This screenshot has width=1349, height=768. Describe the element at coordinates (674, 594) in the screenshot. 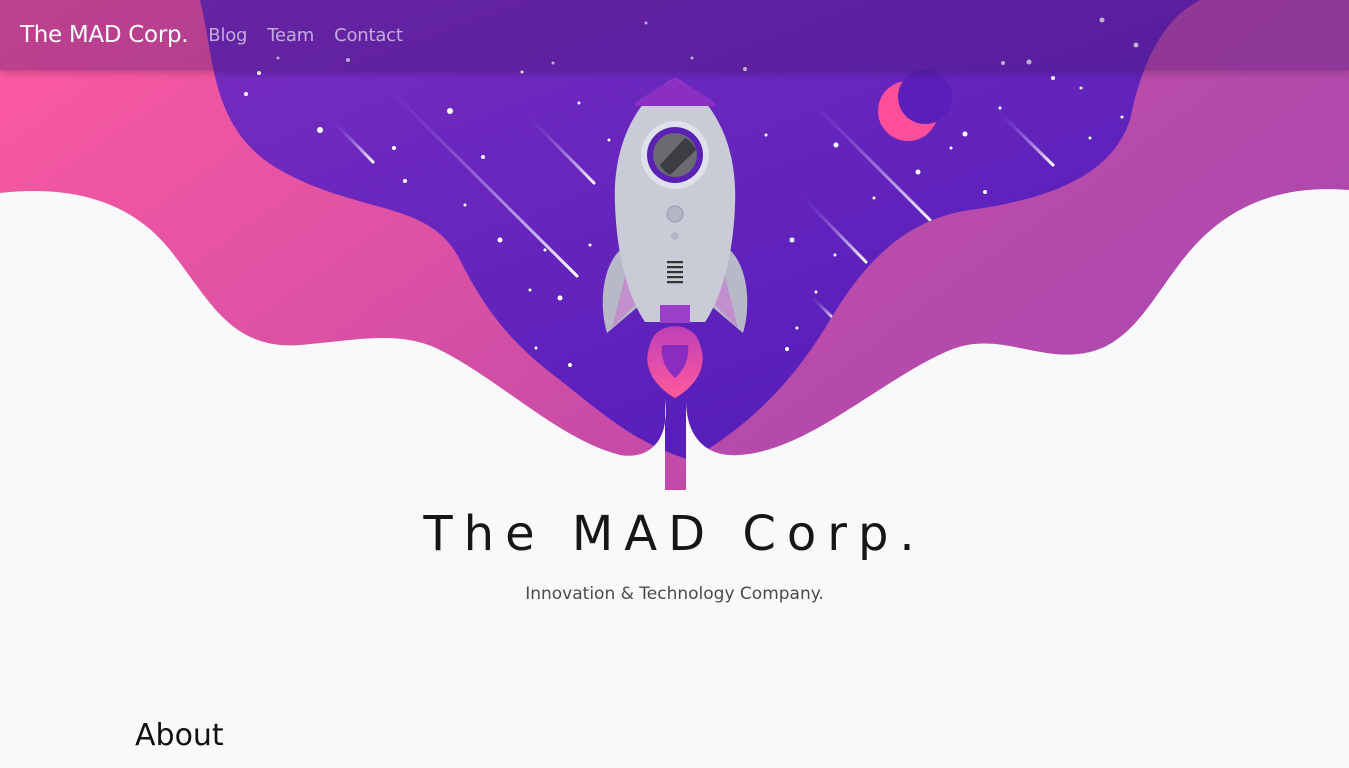

I see `hero-subtitle: Innovation & Technology Company.` at that location.